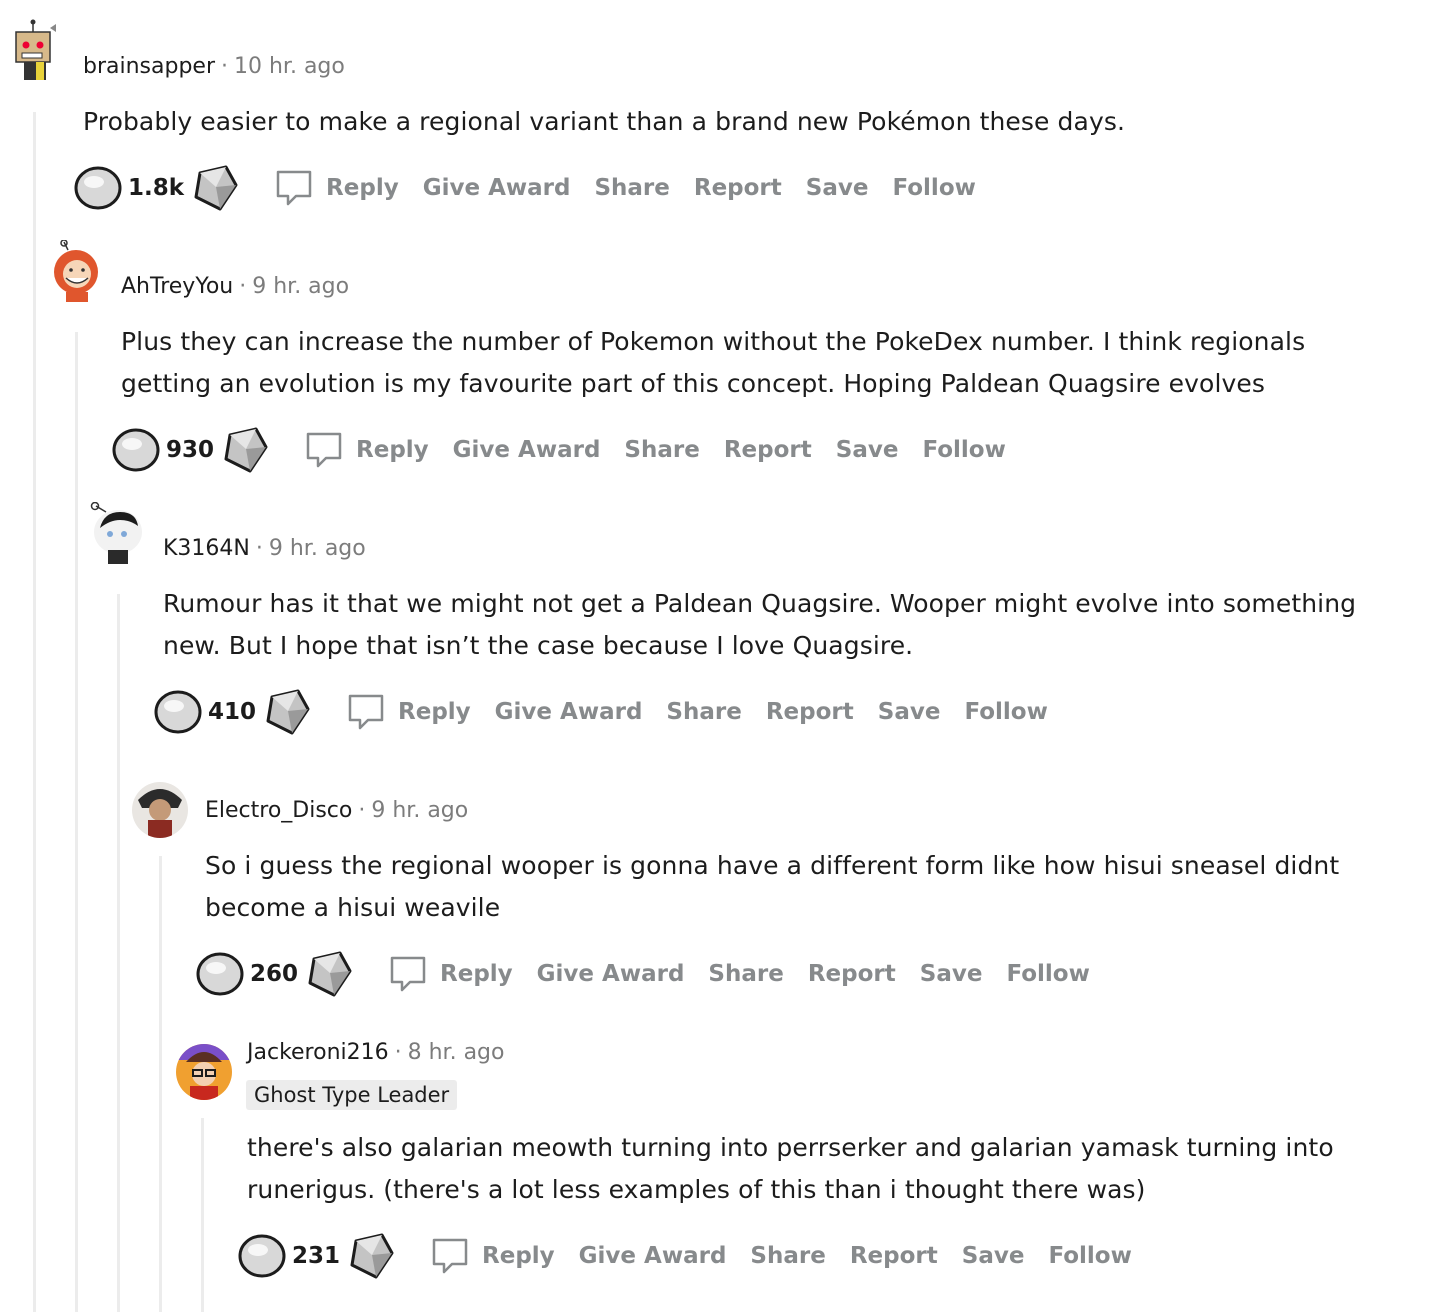 This screenshot has height=1312, width=1454. I want to click on comment-meta: Electro_Disco · 9 hr. ago, so click(336, 811).